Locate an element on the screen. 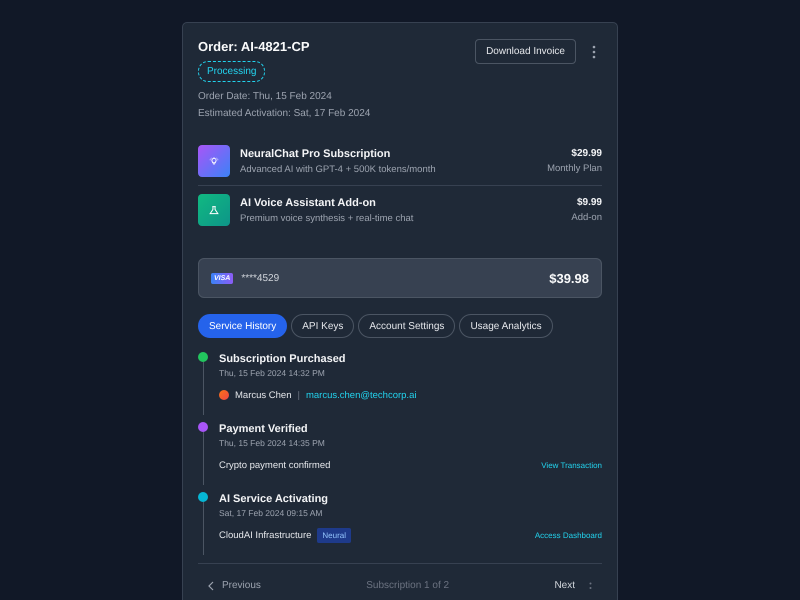 This screenshot has height=600, width=800. order-total: $39.98 is located at coordinates (569, 278).